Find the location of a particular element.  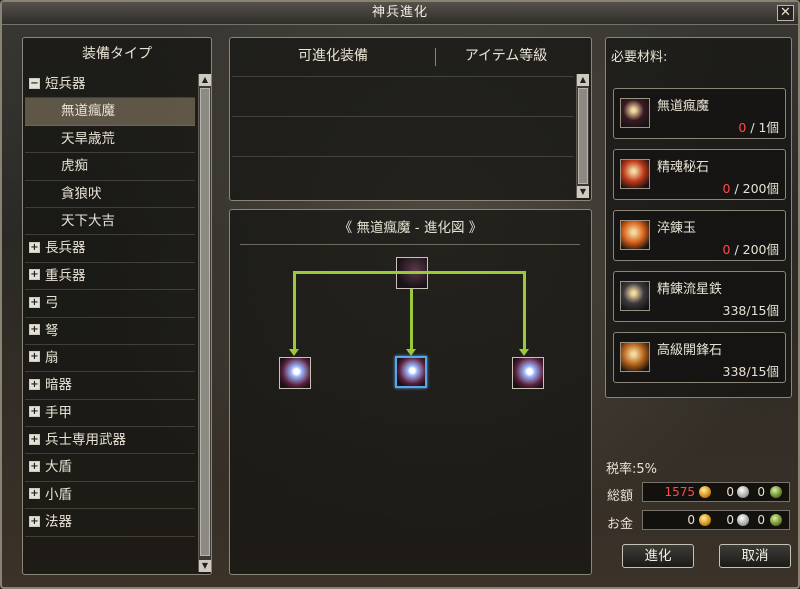

silver-coin-icon is located at coordinates (743, 492).